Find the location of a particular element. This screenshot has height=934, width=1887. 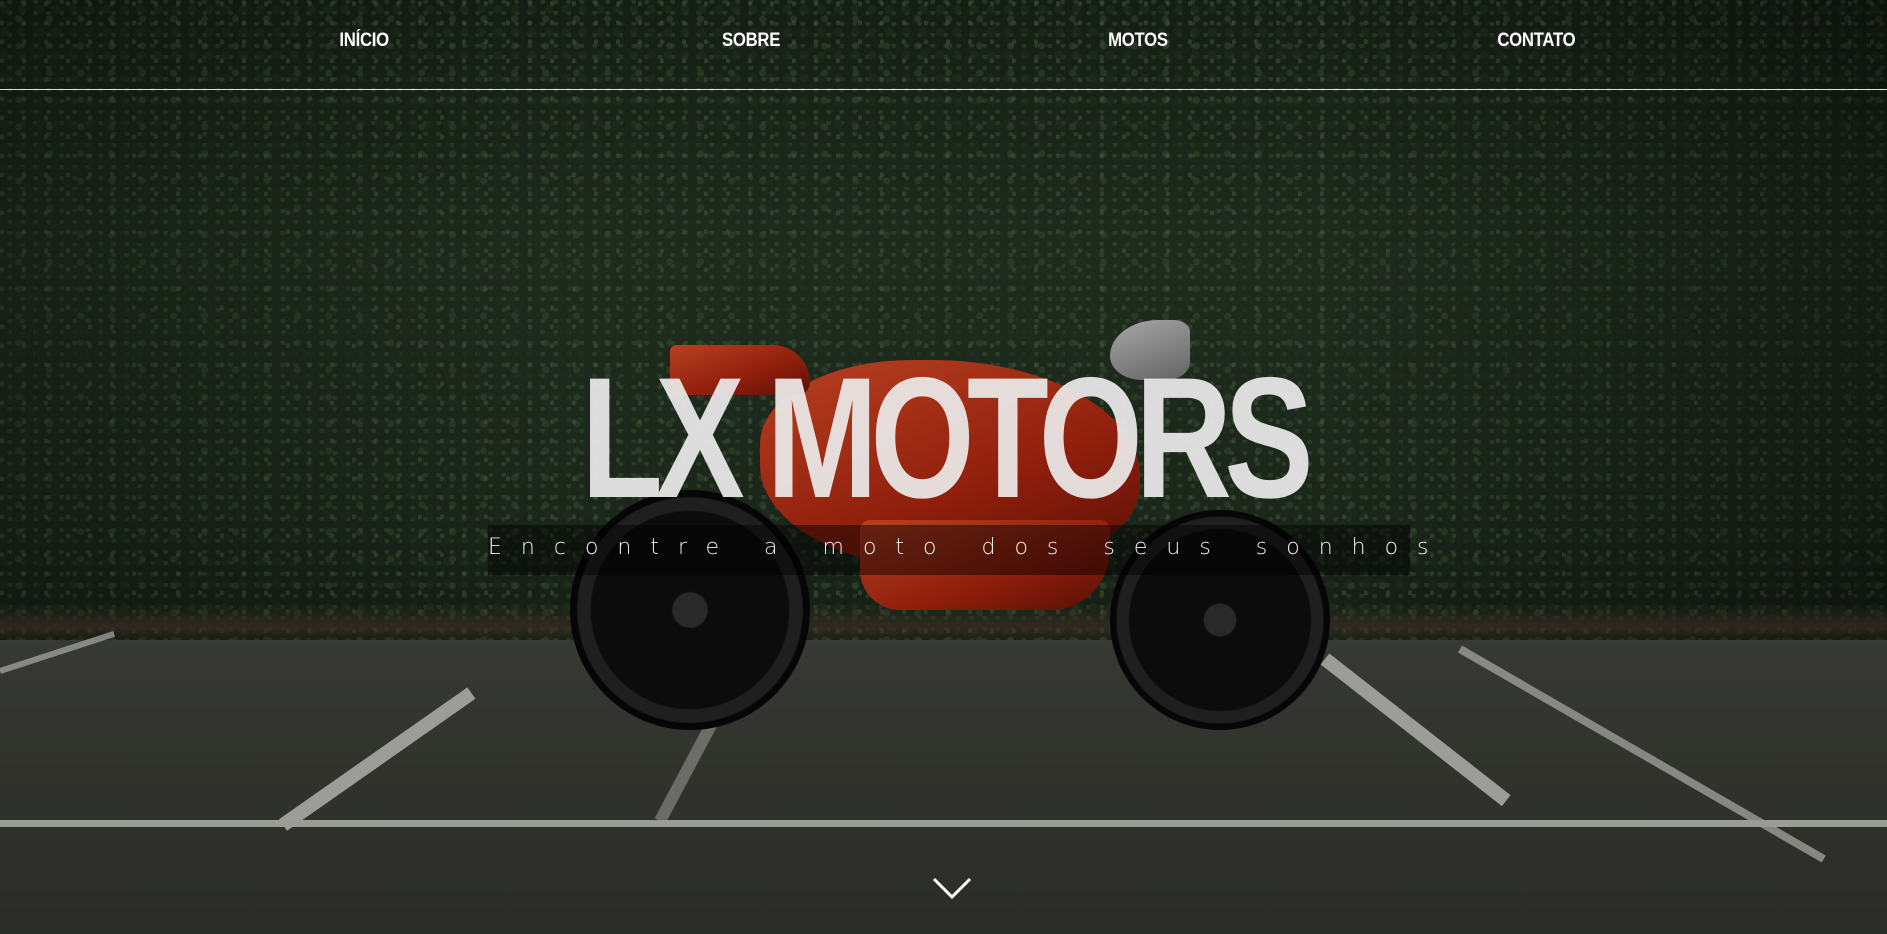

chevron-down-icon-svg is located at coordinates (952, 888).